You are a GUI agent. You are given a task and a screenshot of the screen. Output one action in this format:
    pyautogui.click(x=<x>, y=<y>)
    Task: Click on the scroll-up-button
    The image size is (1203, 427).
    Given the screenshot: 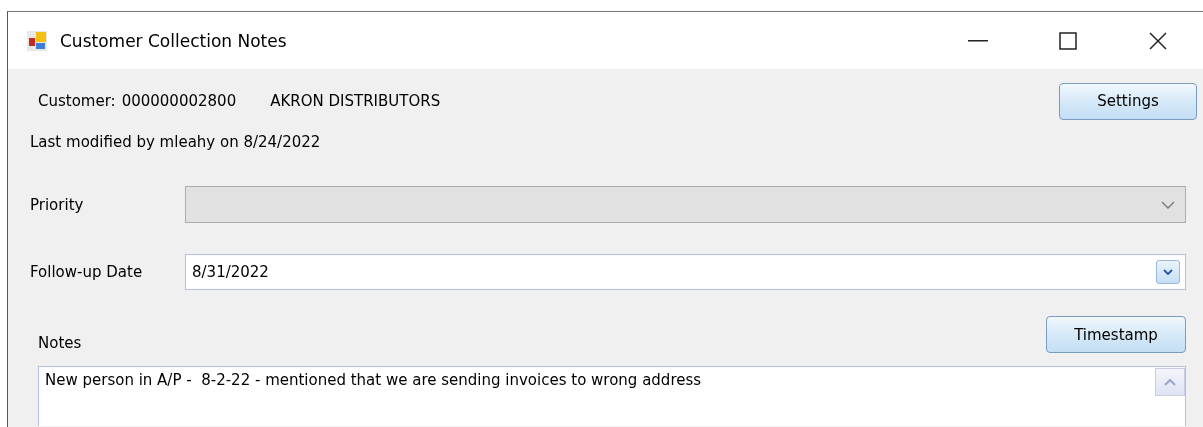 What is the action you would take?
    pyautogui.click(x=1170, y=382)
    